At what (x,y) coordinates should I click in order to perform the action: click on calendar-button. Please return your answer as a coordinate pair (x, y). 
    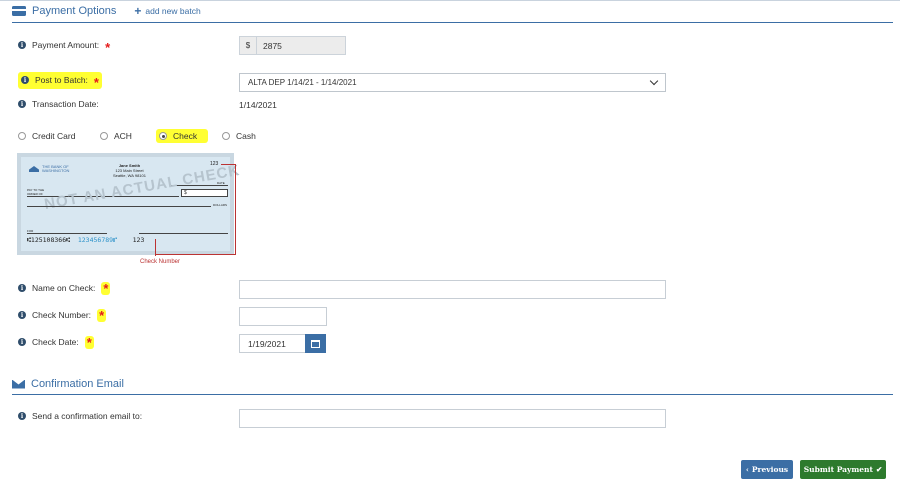
    Looking at the image, I should click on (315, 343).